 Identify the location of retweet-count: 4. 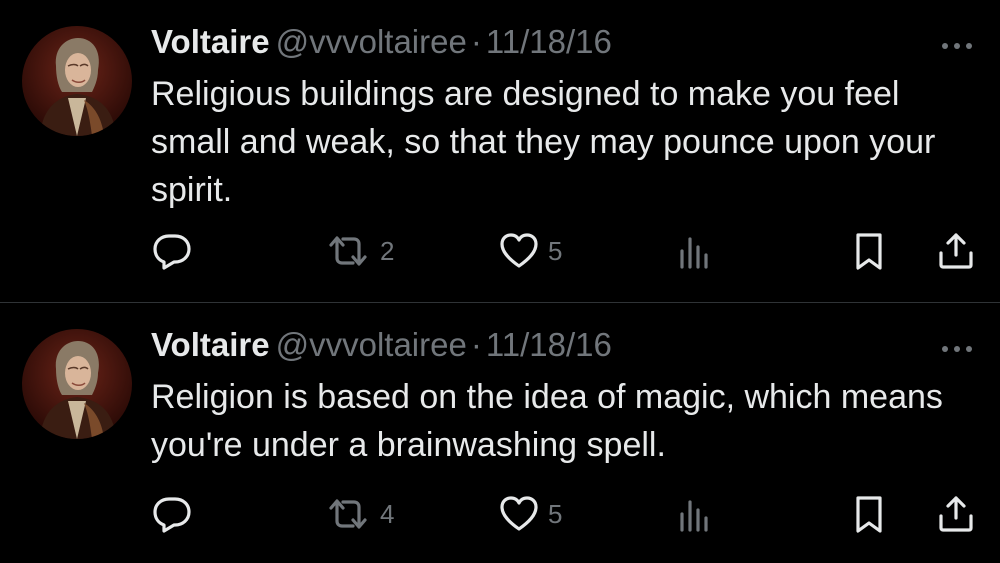
(387, 513).